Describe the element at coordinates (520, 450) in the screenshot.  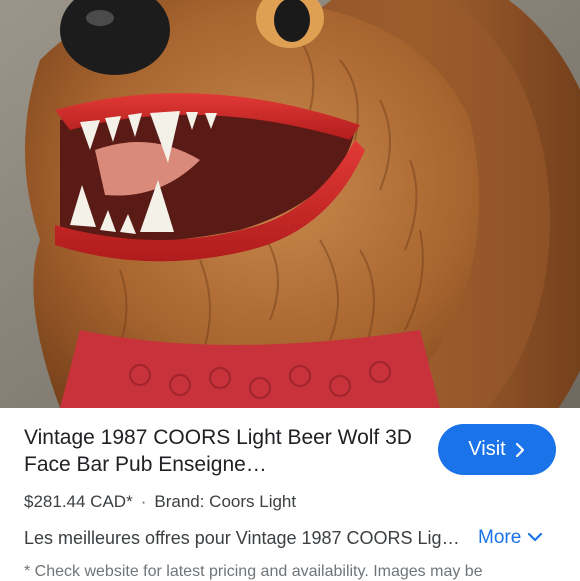
I see `chevron-right-icon` at that location.